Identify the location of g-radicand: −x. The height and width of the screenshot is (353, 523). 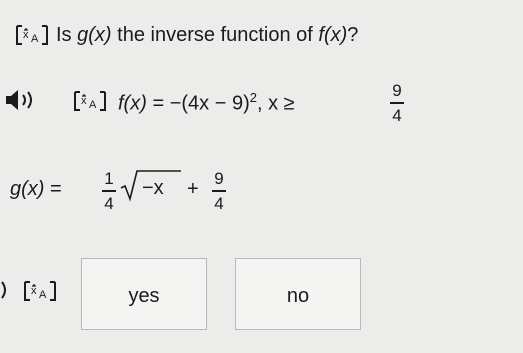
(153, 188).